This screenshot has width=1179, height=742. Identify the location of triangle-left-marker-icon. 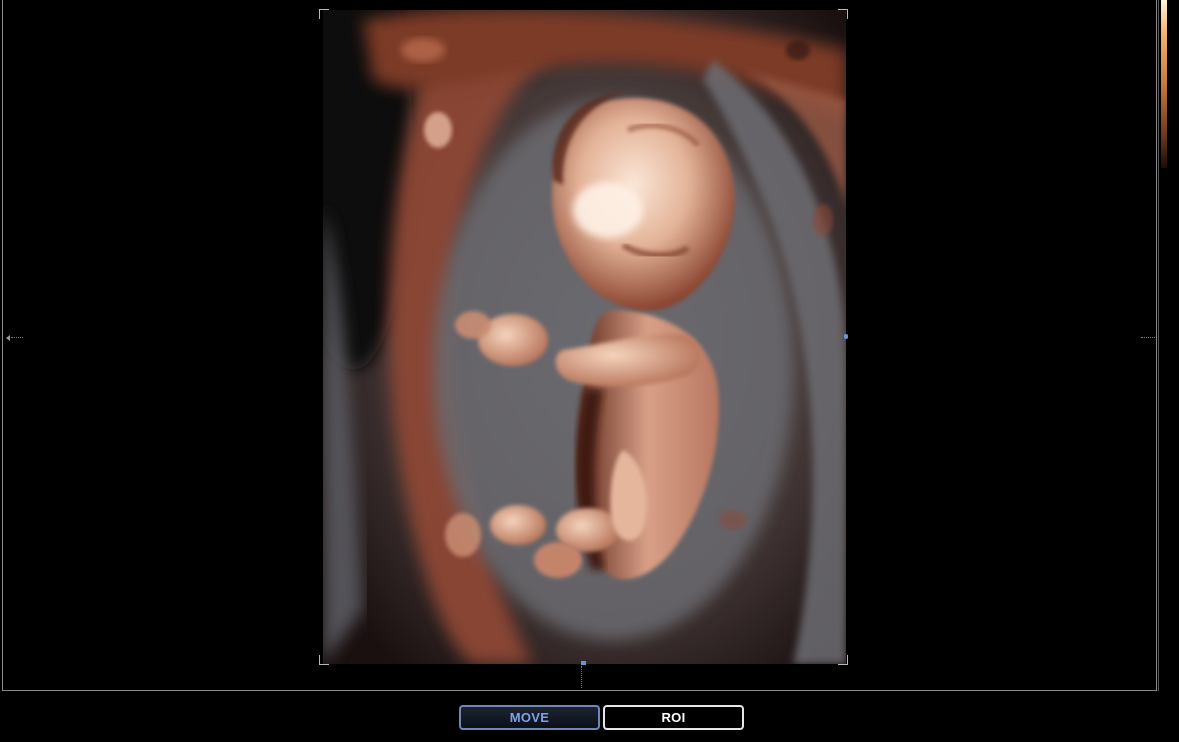
(8, 338).